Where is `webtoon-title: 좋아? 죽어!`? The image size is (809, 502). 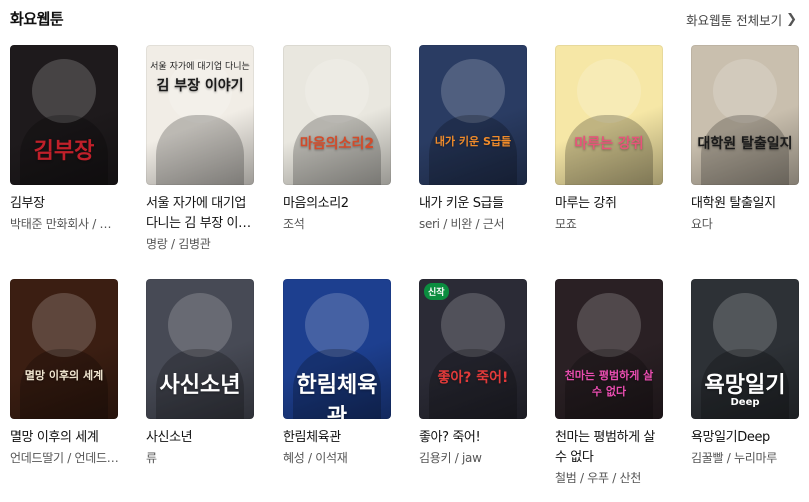 webtoon-title: 좋아? 죽어! is located at coordinates (475, 438).